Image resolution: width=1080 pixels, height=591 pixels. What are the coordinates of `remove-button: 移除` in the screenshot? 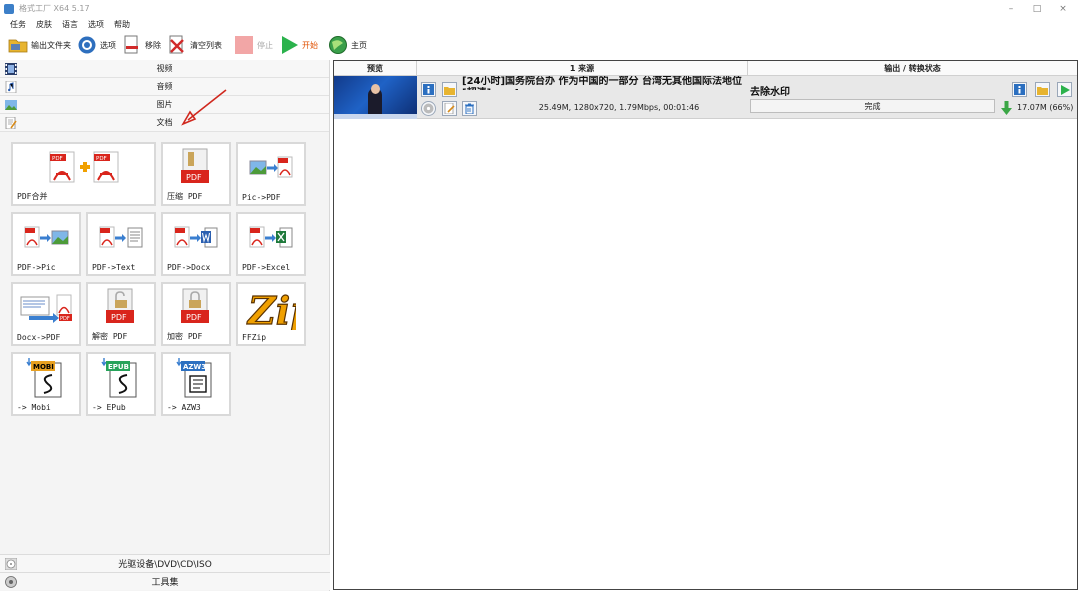 It's located at (141, 45).